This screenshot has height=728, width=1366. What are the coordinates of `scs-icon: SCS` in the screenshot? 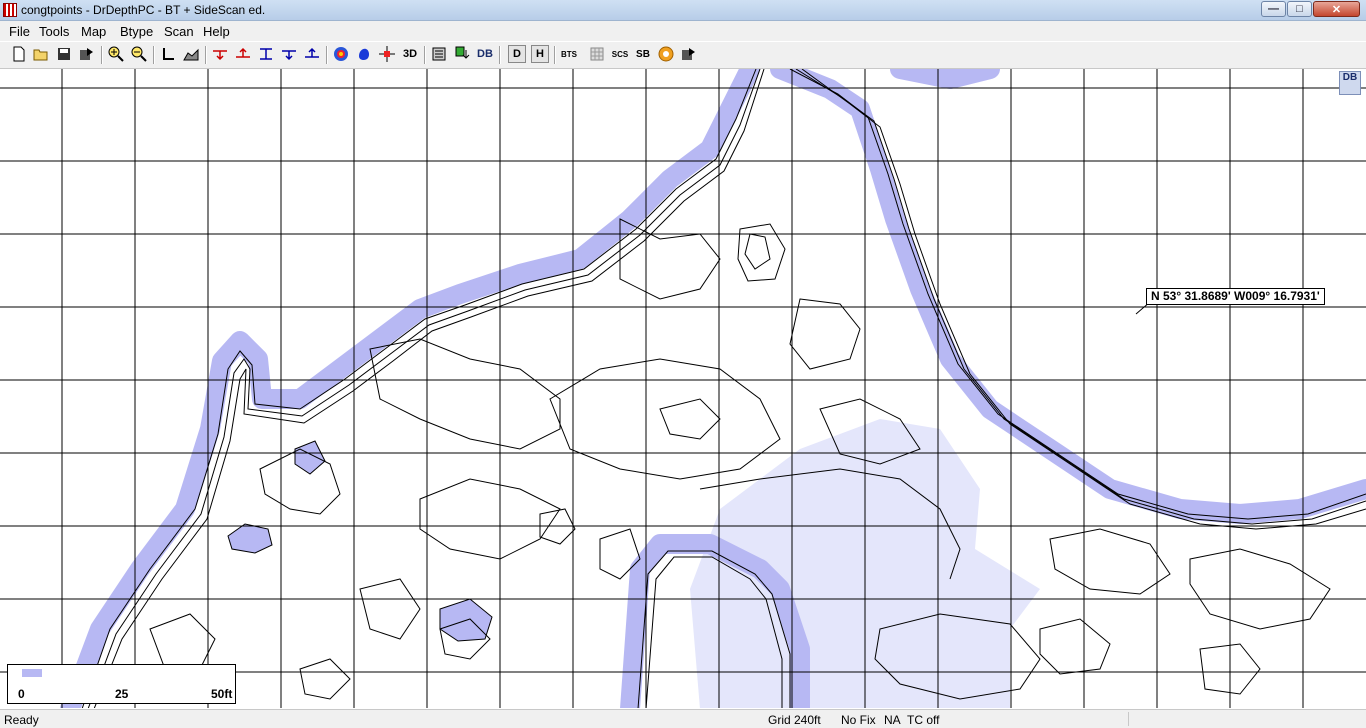 It's located at (620, 54).